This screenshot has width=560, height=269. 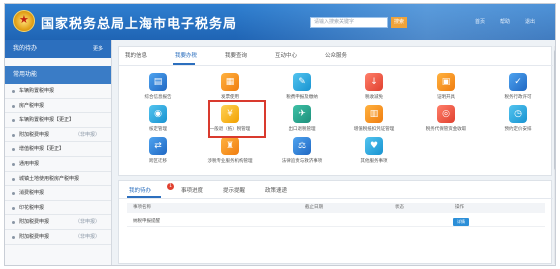 I want to click on service-reduction: ↓ 税收减免, so click(x=374, y=86).